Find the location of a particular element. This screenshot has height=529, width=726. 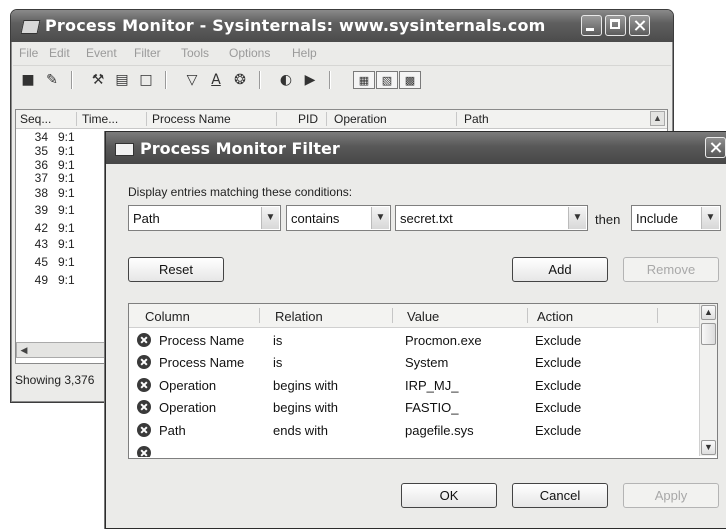

autoscroll-icon: ▤ is located at coordinates (122, 80).